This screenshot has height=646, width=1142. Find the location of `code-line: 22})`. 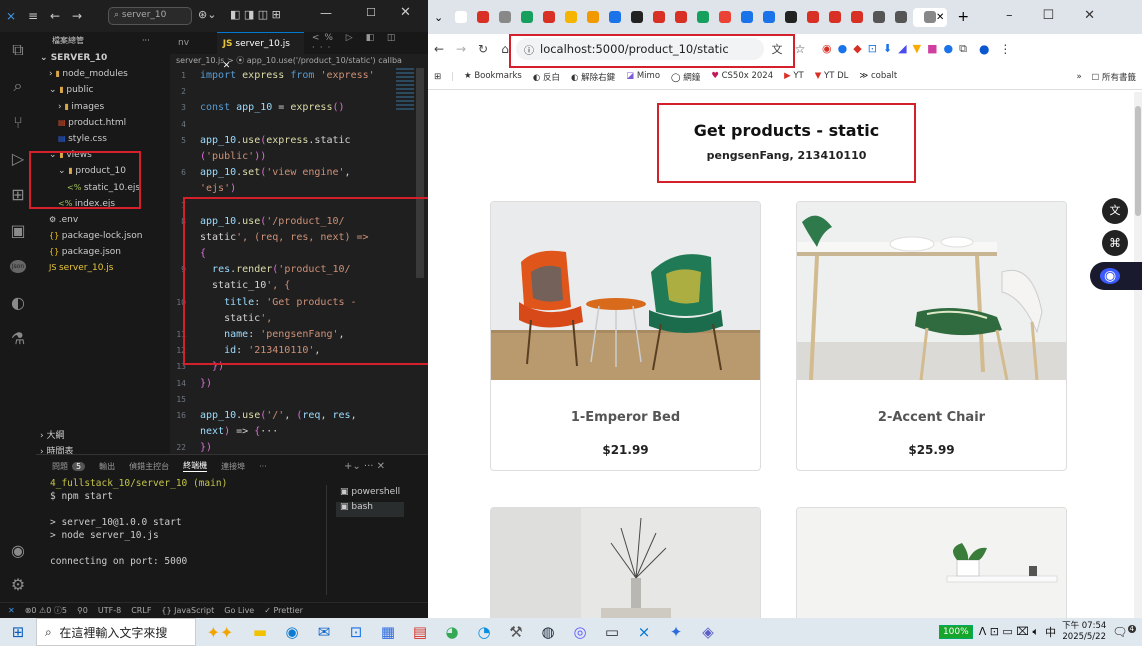

code-line: 22}) is located at coordinates (299, 447).